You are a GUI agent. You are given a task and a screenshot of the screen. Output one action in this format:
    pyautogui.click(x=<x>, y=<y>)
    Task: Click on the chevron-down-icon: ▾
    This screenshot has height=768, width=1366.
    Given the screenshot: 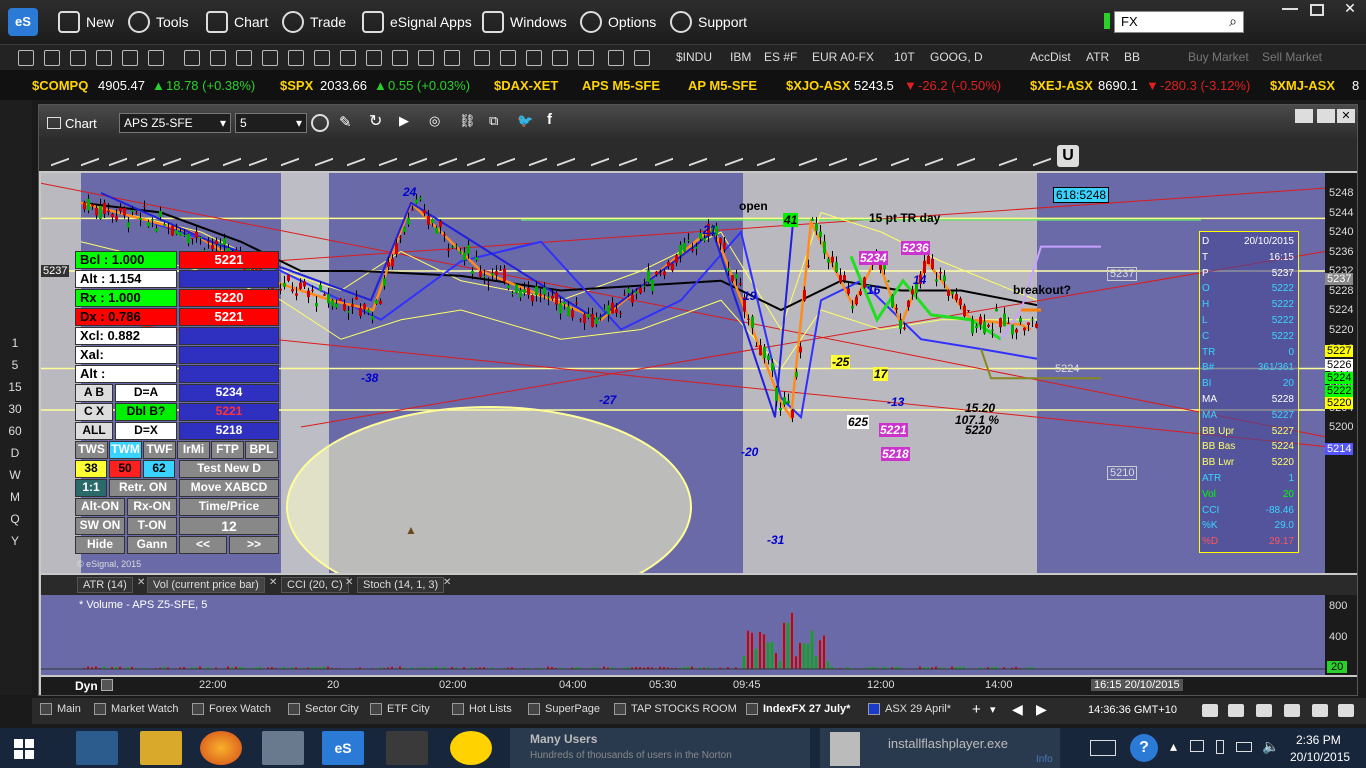 What is the action you would take?
    pyautogui.click(x=993, y=709)
    